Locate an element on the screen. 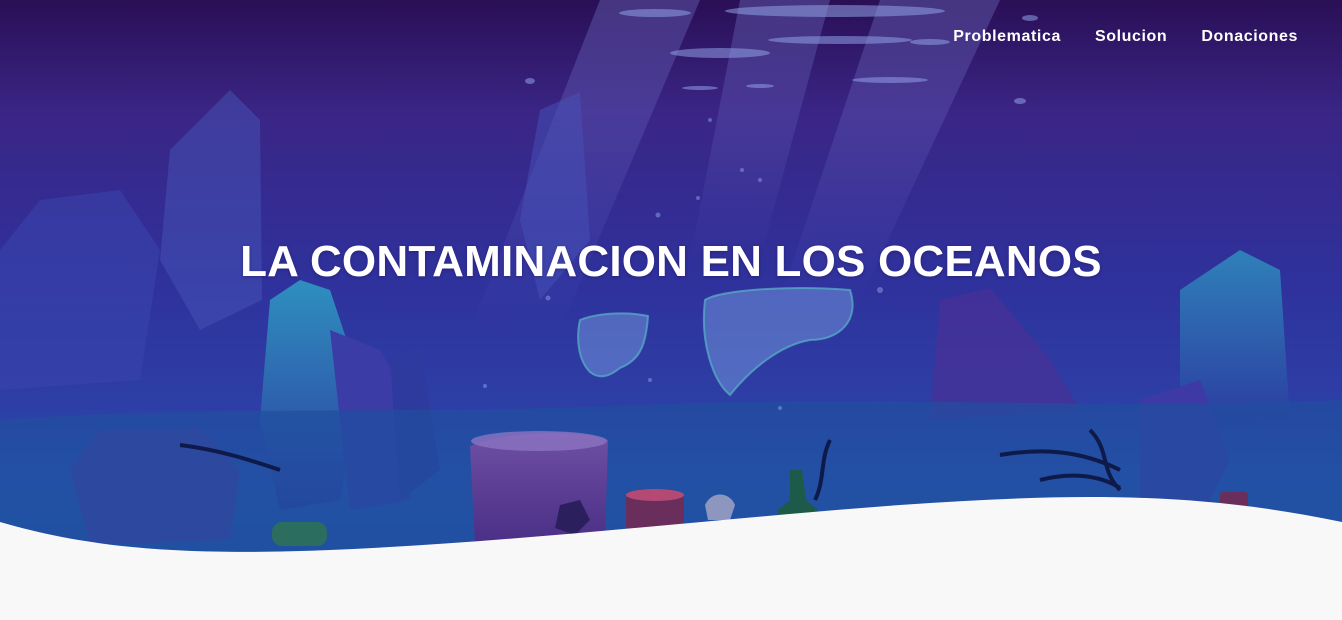  can-icon is located at coordinates (299, 534).